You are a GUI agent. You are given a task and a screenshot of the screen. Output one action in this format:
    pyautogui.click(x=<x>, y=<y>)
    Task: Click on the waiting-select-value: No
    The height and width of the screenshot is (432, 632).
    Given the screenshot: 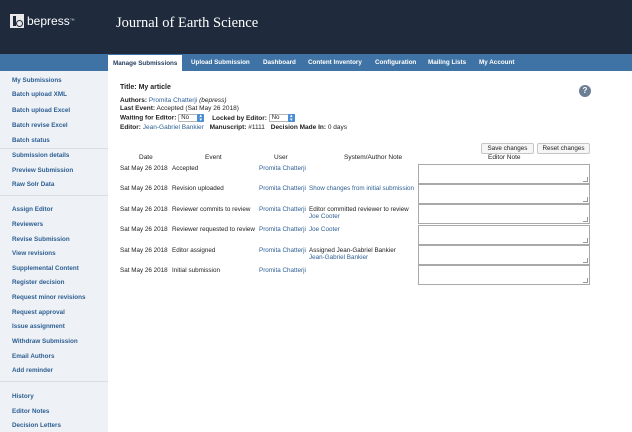 What is the action you would take?
    pyautogui.click(x=185, y=118)
    